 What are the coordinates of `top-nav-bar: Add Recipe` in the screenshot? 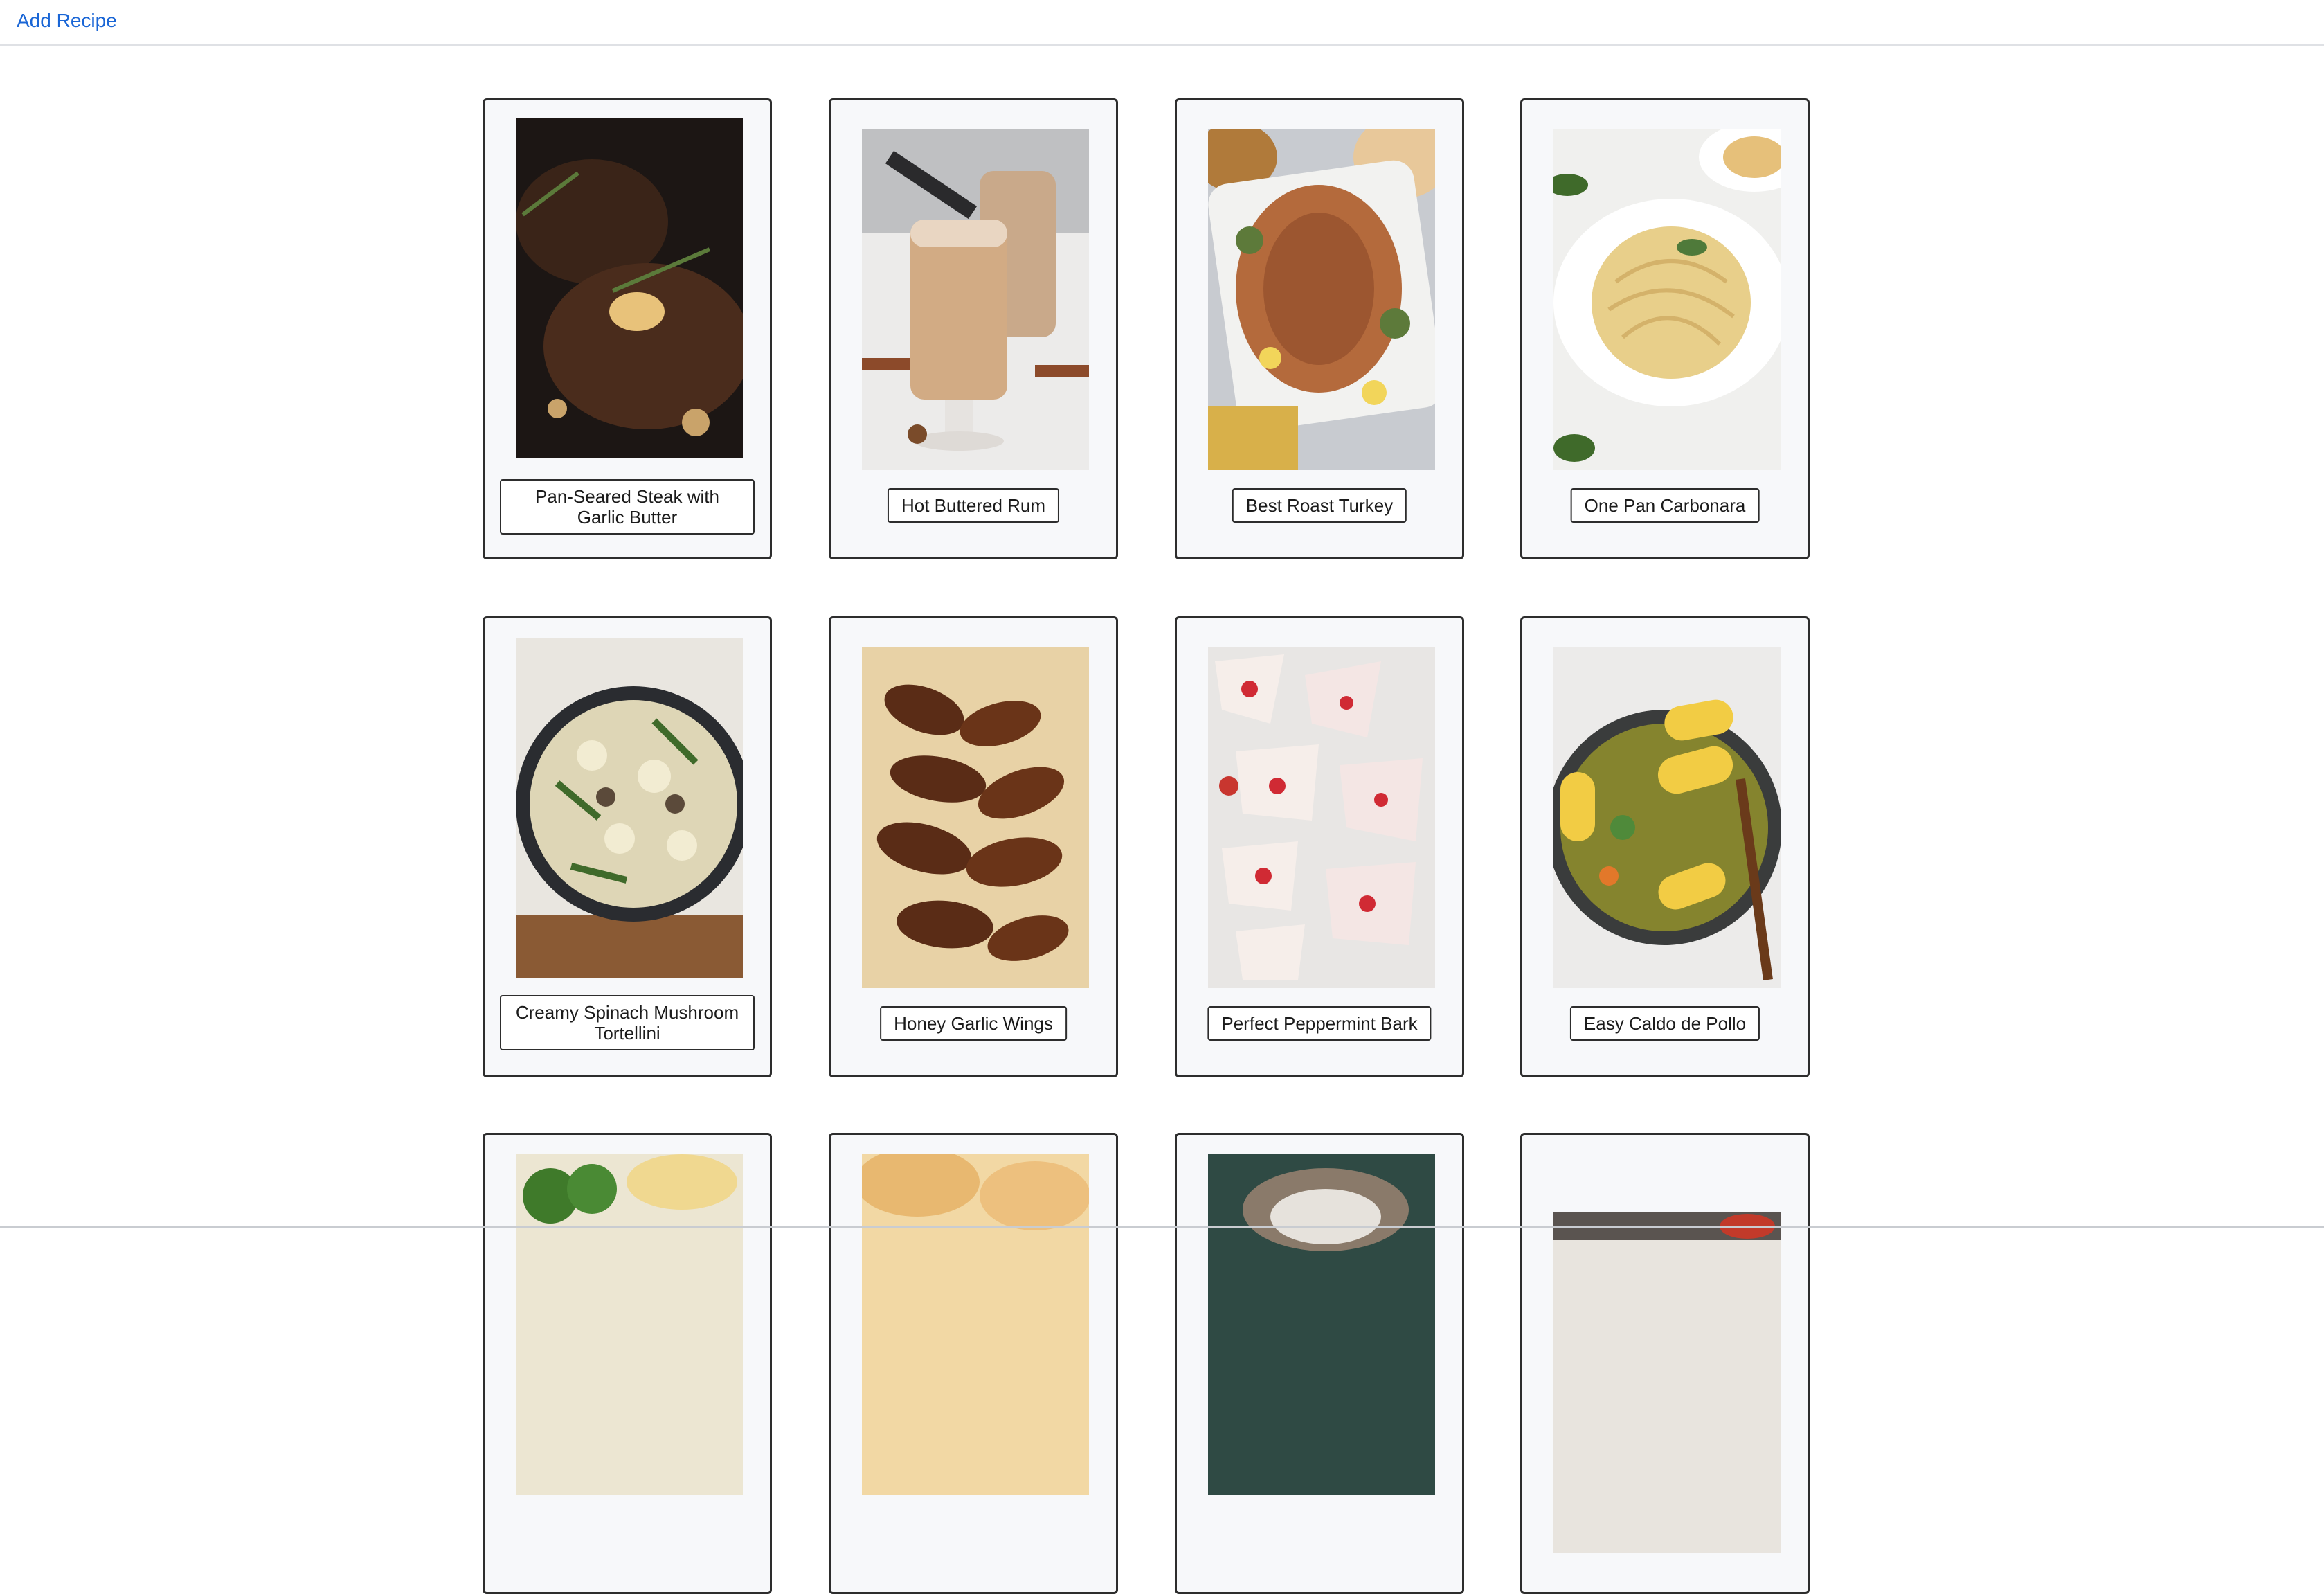 It's located at (1162, 23).